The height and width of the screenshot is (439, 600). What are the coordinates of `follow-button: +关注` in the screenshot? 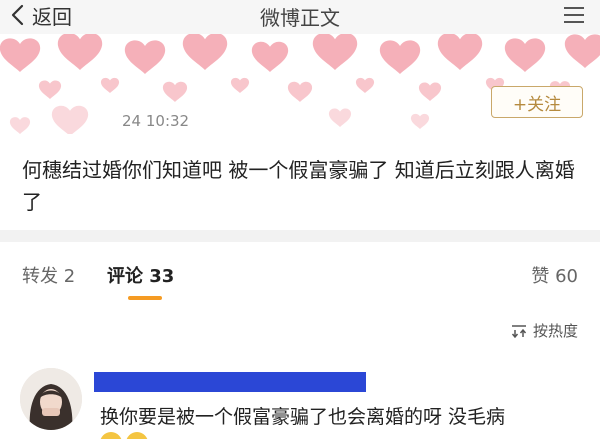 It's located at (537, 102).